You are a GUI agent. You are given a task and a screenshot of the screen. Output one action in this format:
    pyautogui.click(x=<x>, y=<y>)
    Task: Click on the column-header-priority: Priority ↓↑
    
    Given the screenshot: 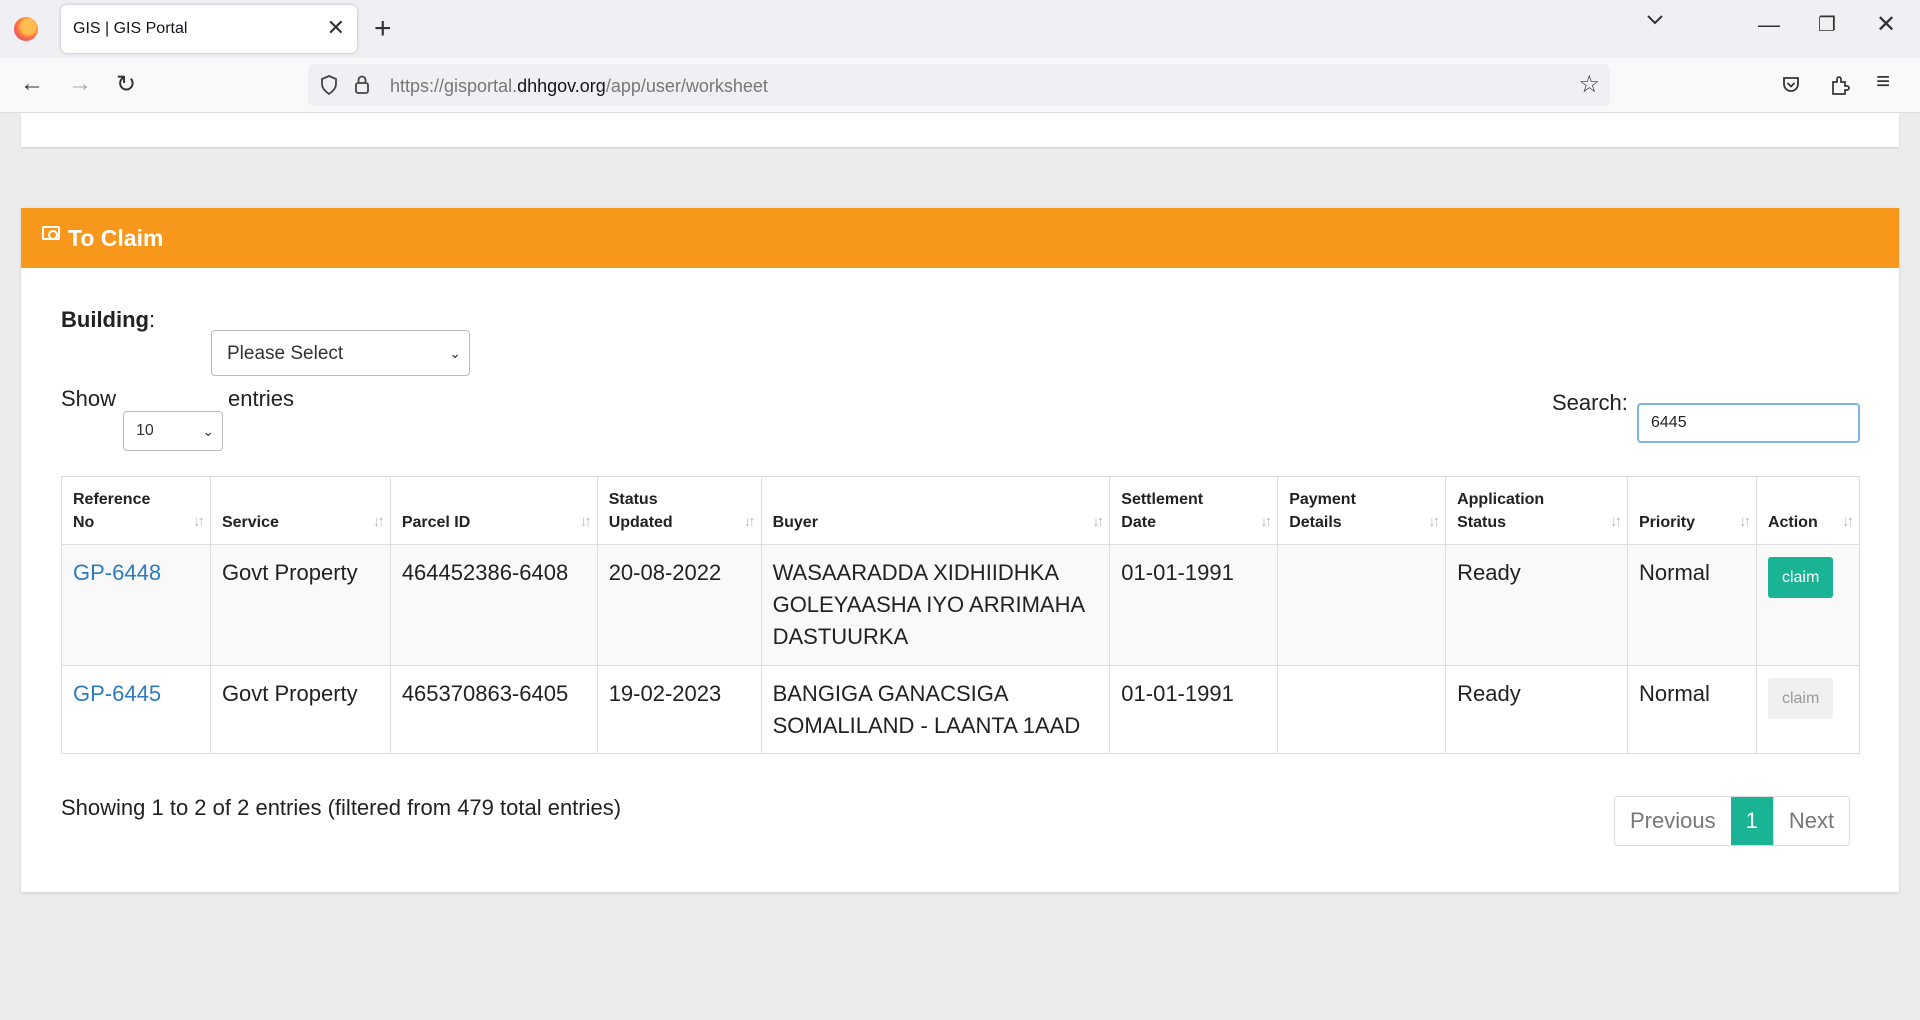 What is the action you would take?
    pyautogui.click(x=1692, y=510)
    